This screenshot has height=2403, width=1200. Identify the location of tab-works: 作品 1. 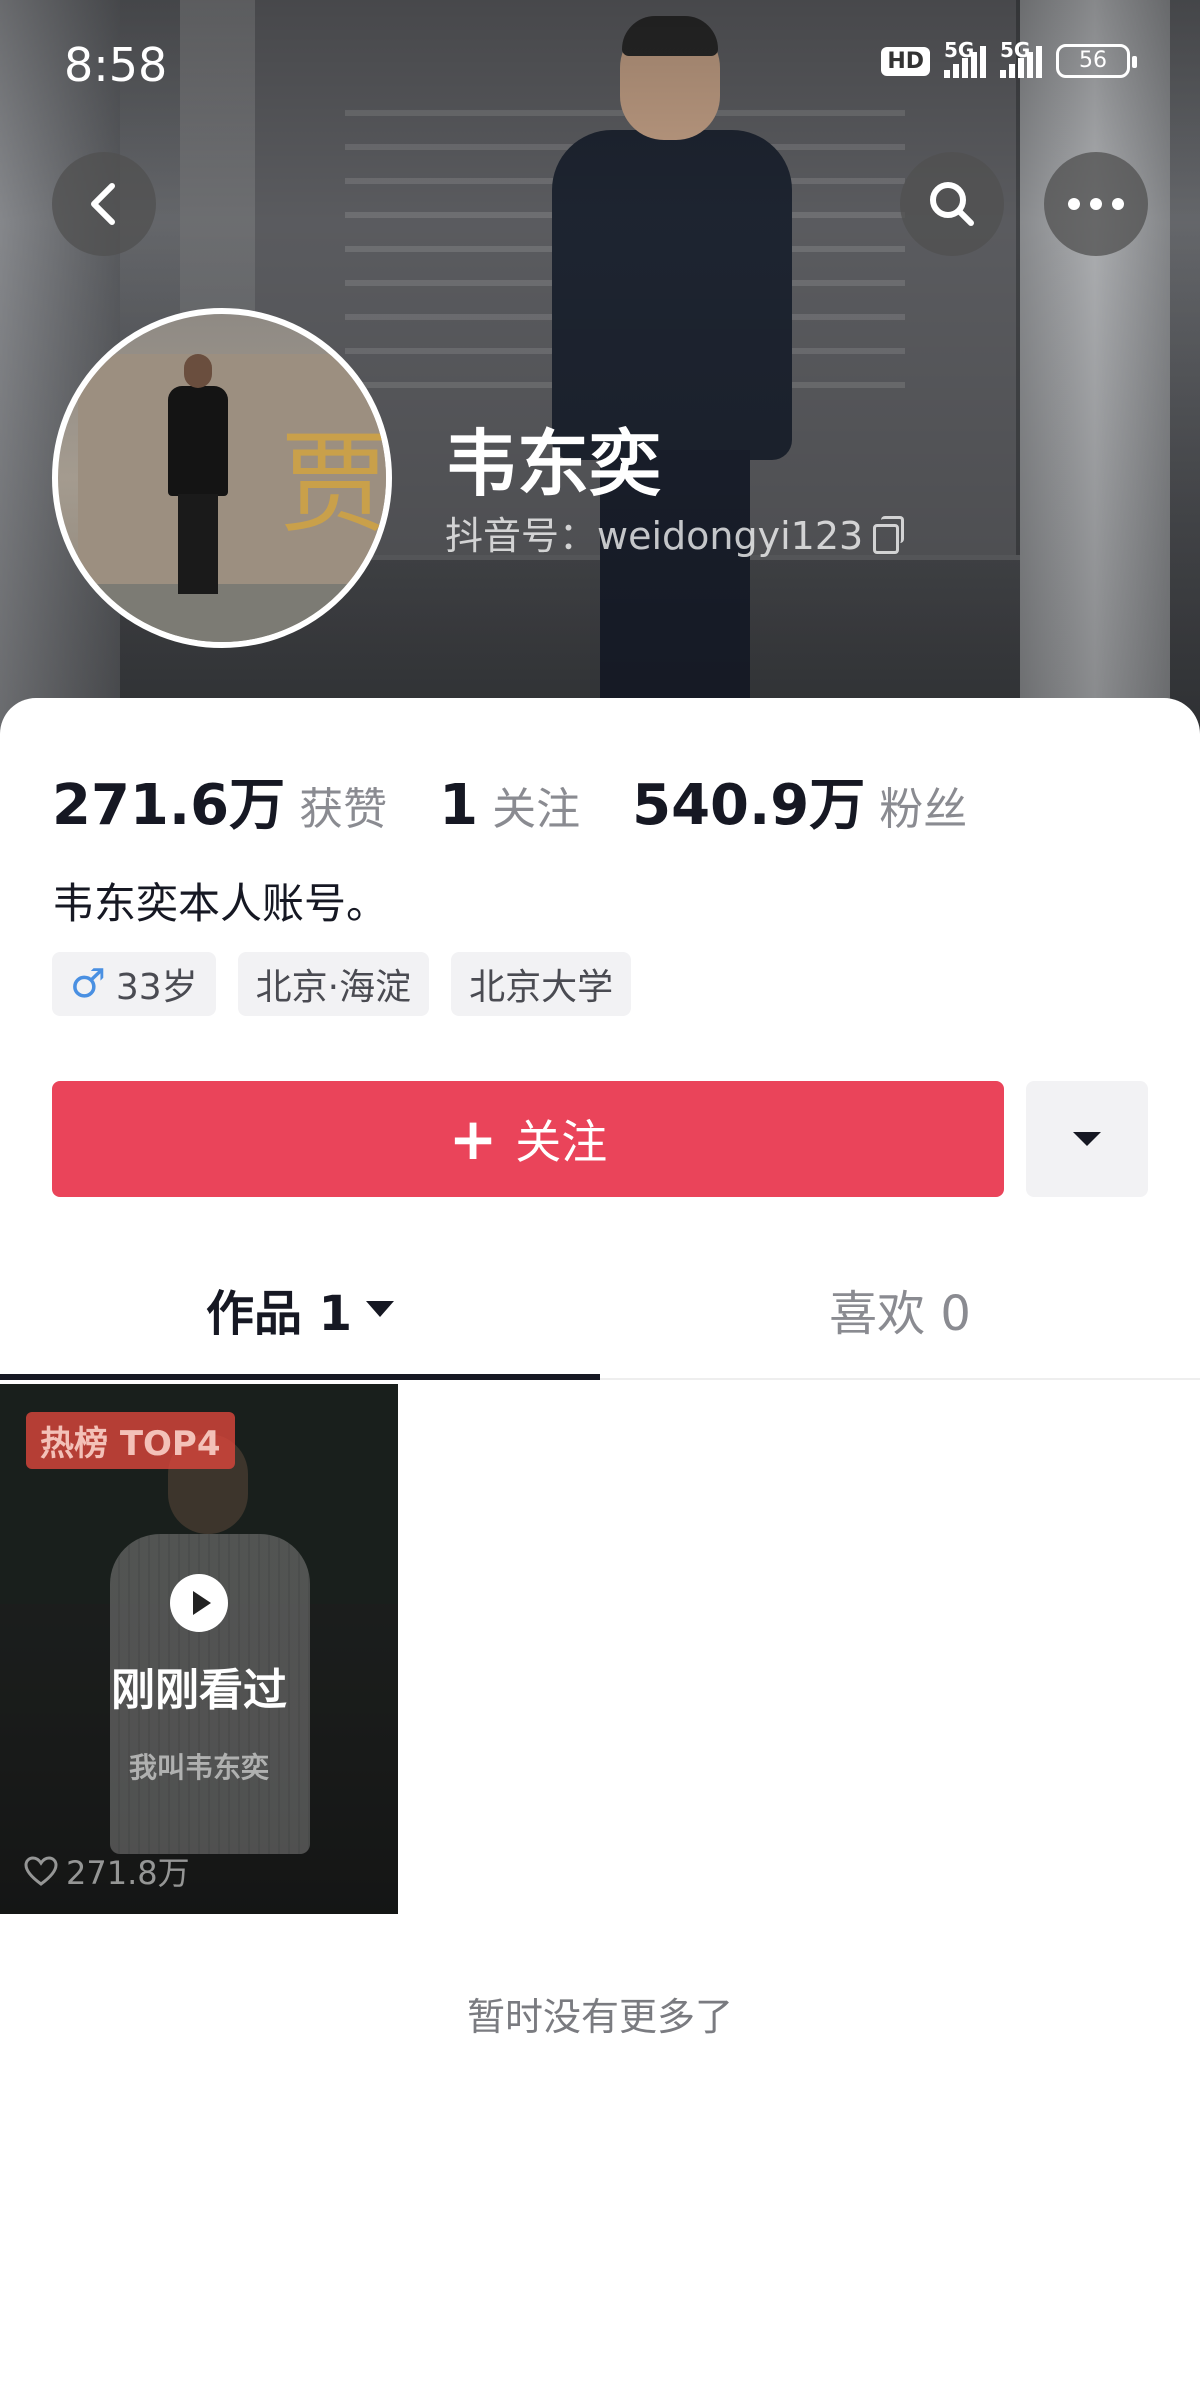
(300, 1309).